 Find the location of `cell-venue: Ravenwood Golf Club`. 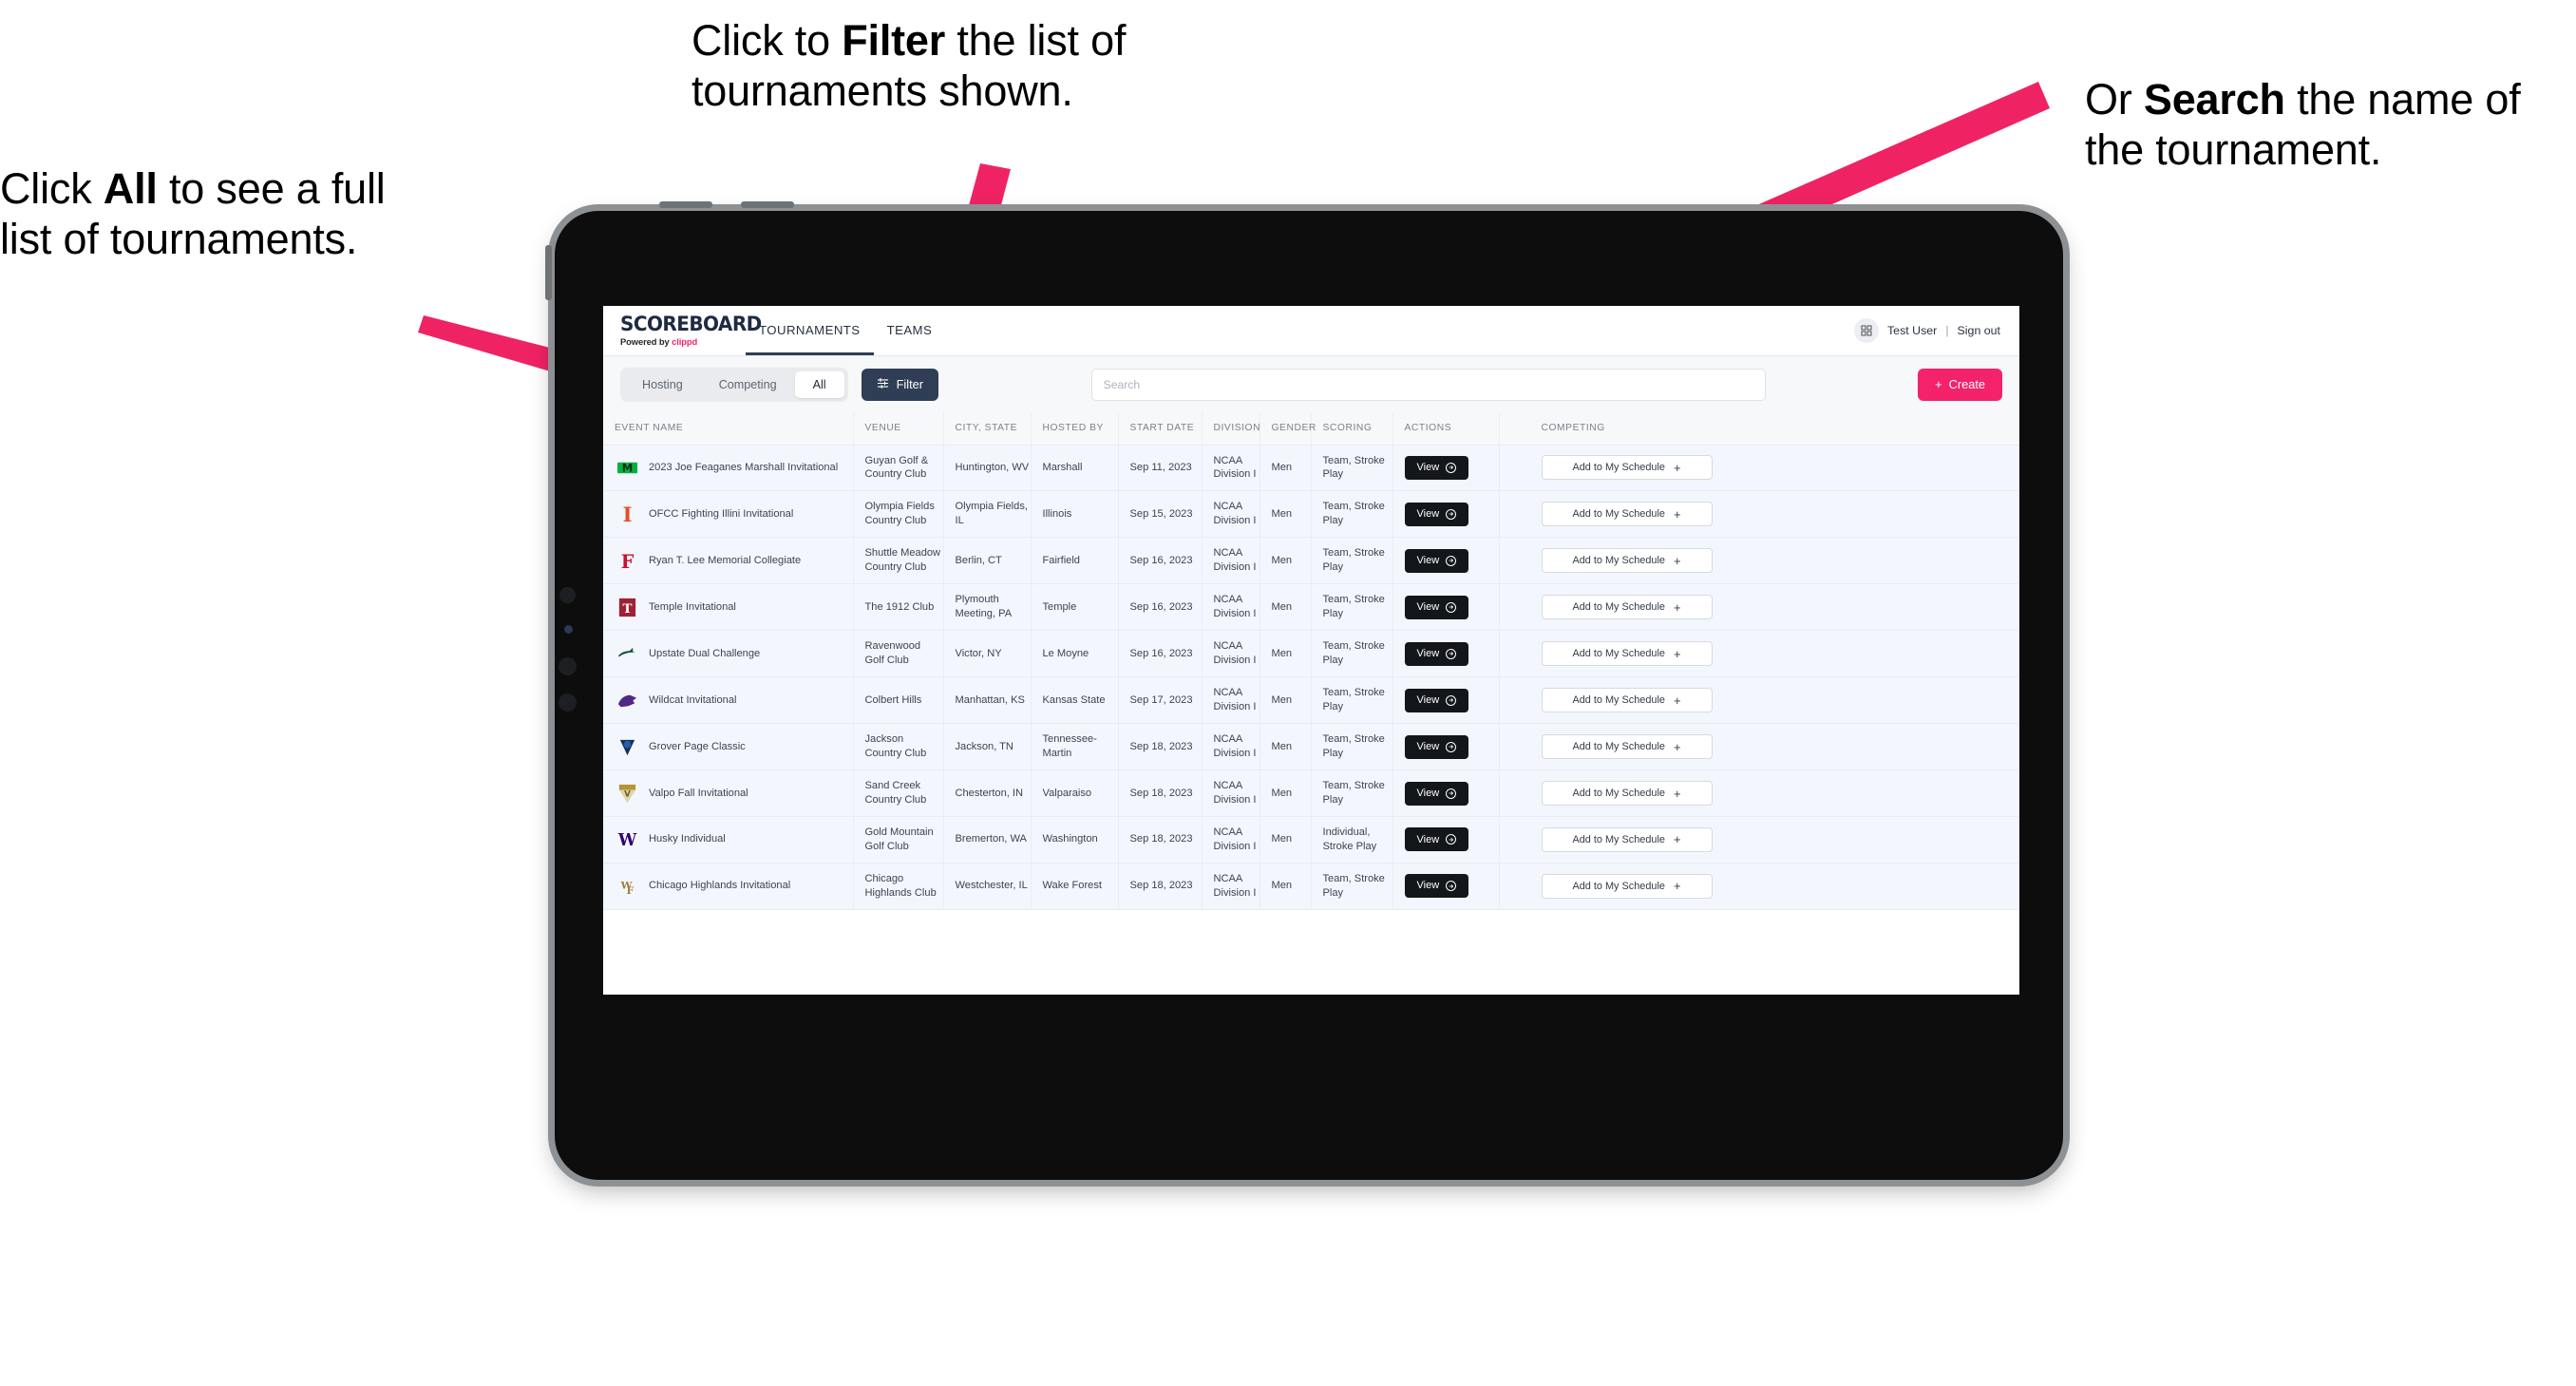

cell-venue: Ravenwood Golf Club is located at coordinates (898, 654).